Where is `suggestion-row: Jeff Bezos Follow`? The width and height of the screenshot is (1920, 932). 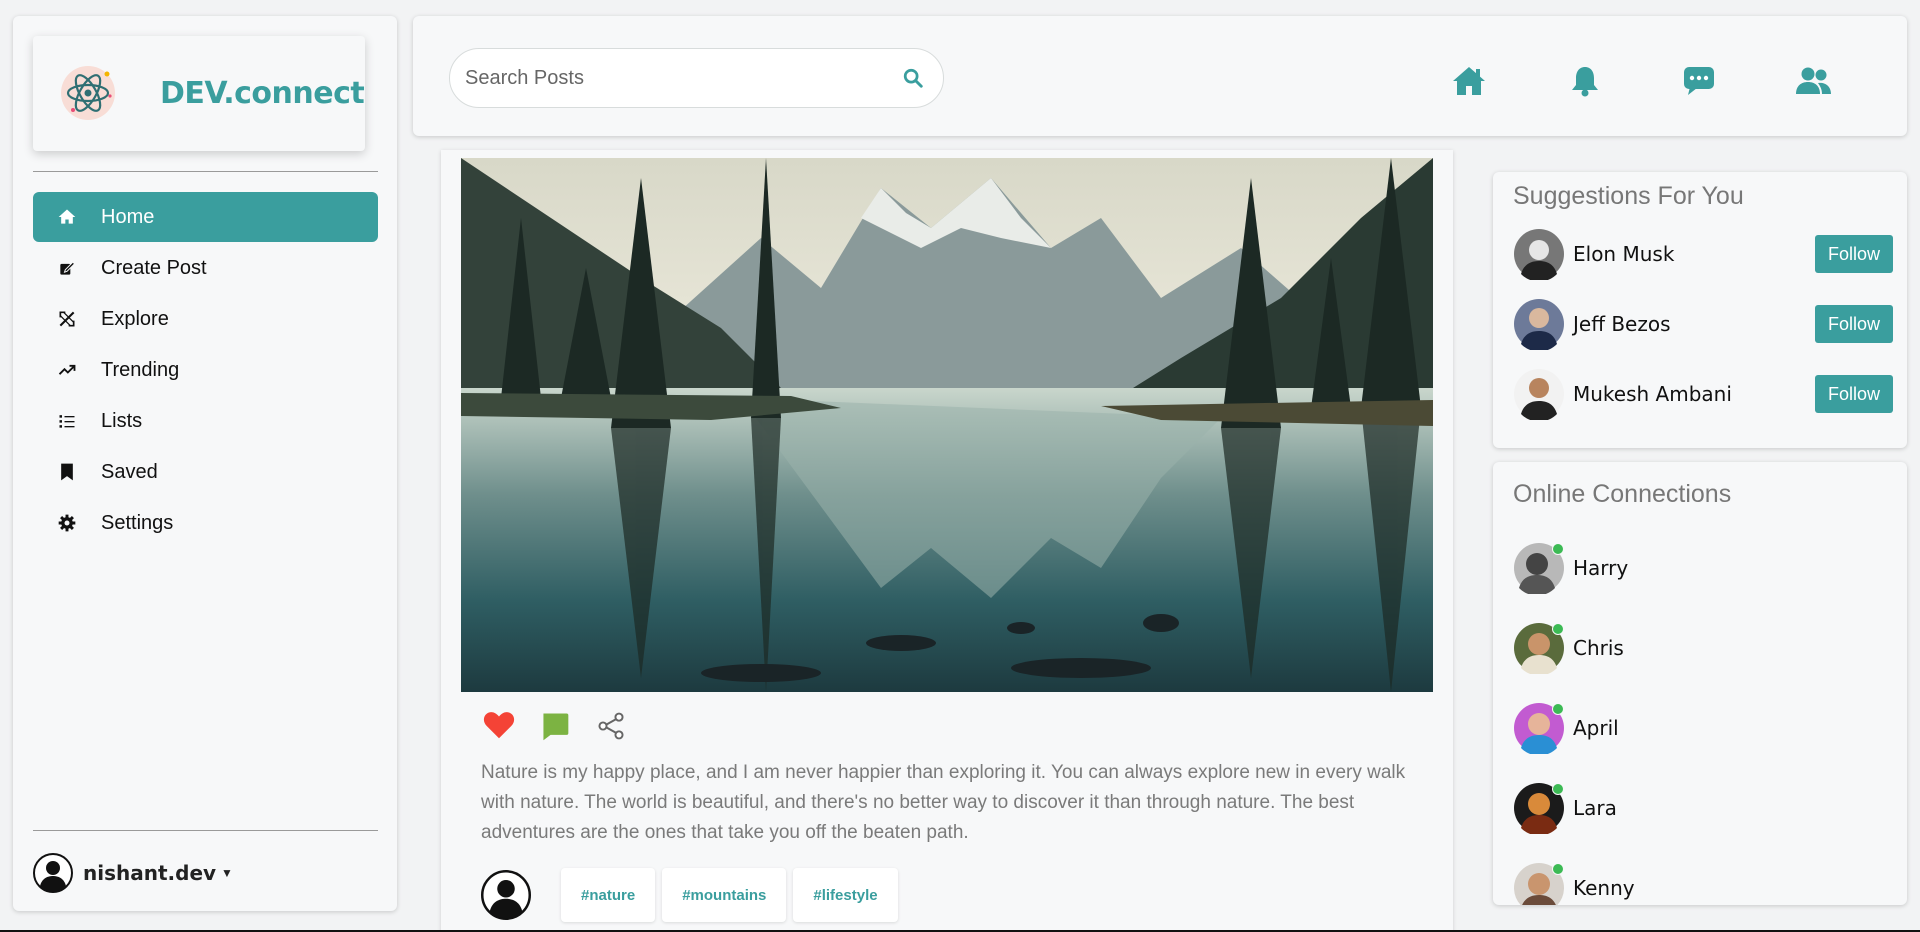
suggestion-row: Jeff Bezos Follow is located at coordinates (1703, 324).